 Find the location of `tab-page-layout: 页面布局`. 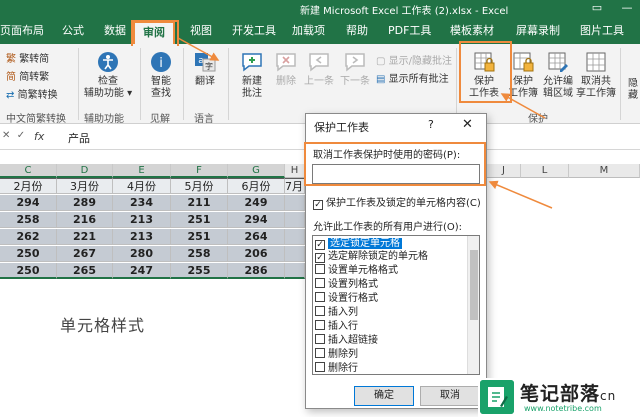

tab-page-layout: 页面布局 is located at coordinates (22, 31).